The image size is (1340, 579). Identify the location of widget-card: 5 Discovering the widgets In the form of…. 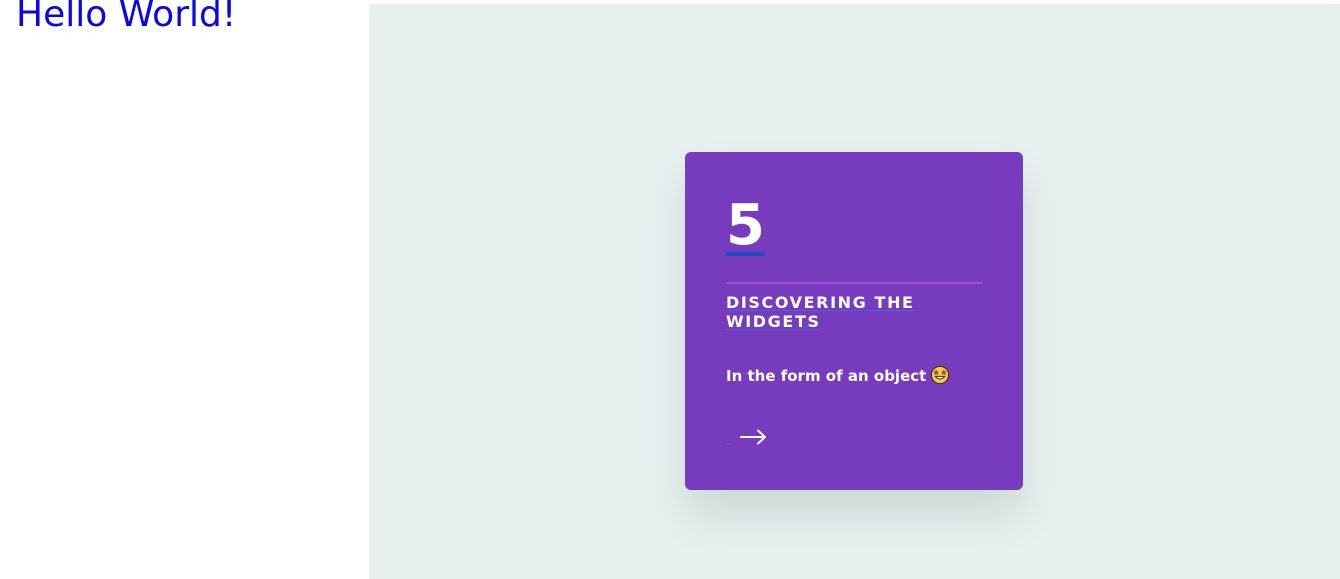
(854, 321).